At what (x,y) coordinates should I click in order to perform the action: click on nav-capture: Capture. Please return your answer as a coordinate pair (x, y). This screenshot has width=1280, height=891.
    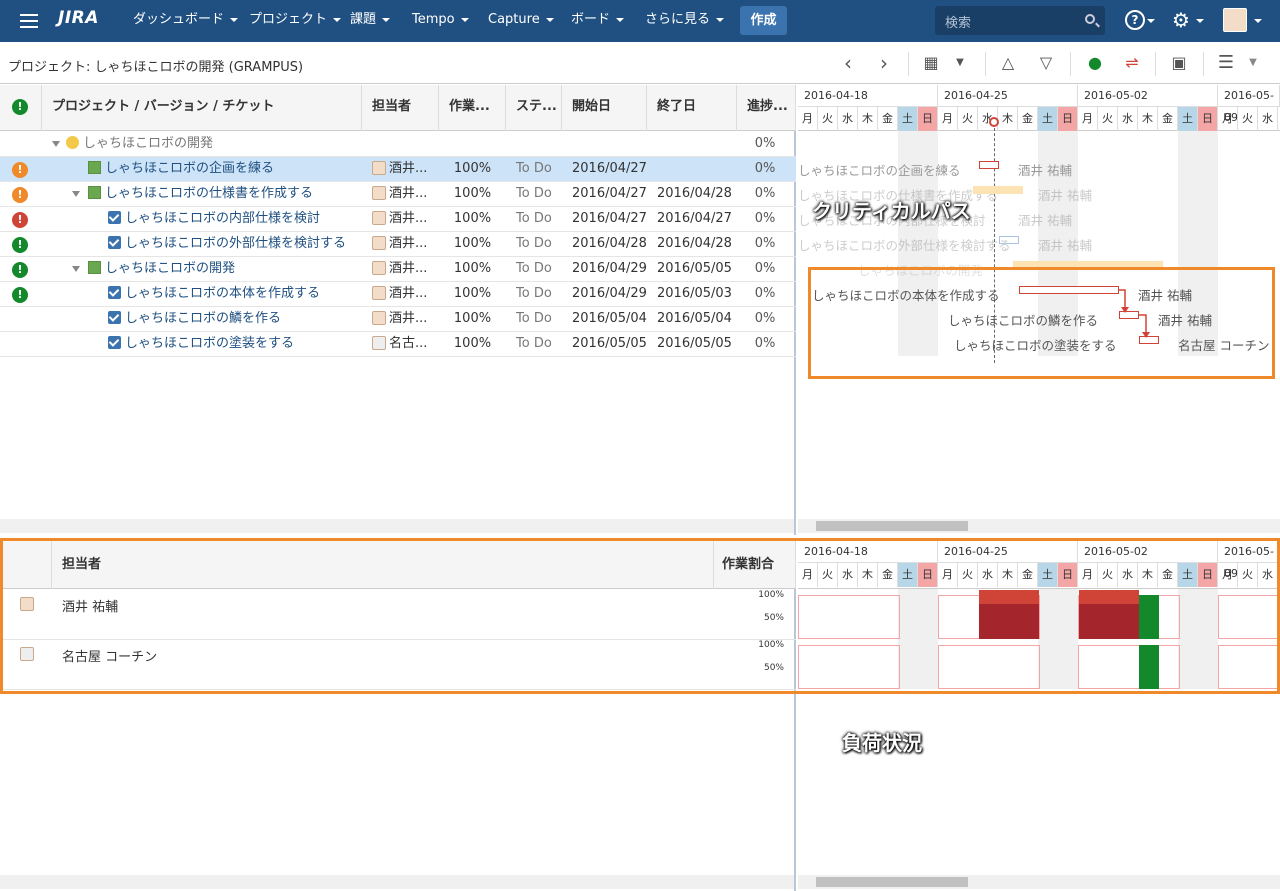
    Looking at the image, I should click on (521, 21).